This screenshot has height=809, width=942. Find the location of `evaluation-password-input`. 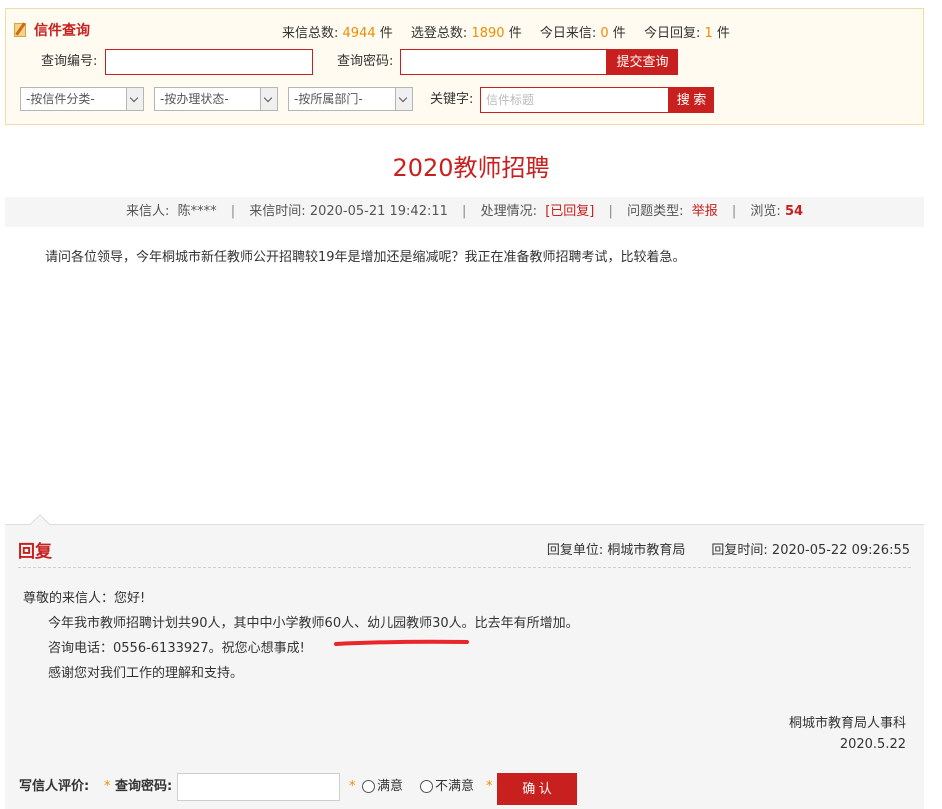

evaluation-password-input is located at coordinates (258, 787).